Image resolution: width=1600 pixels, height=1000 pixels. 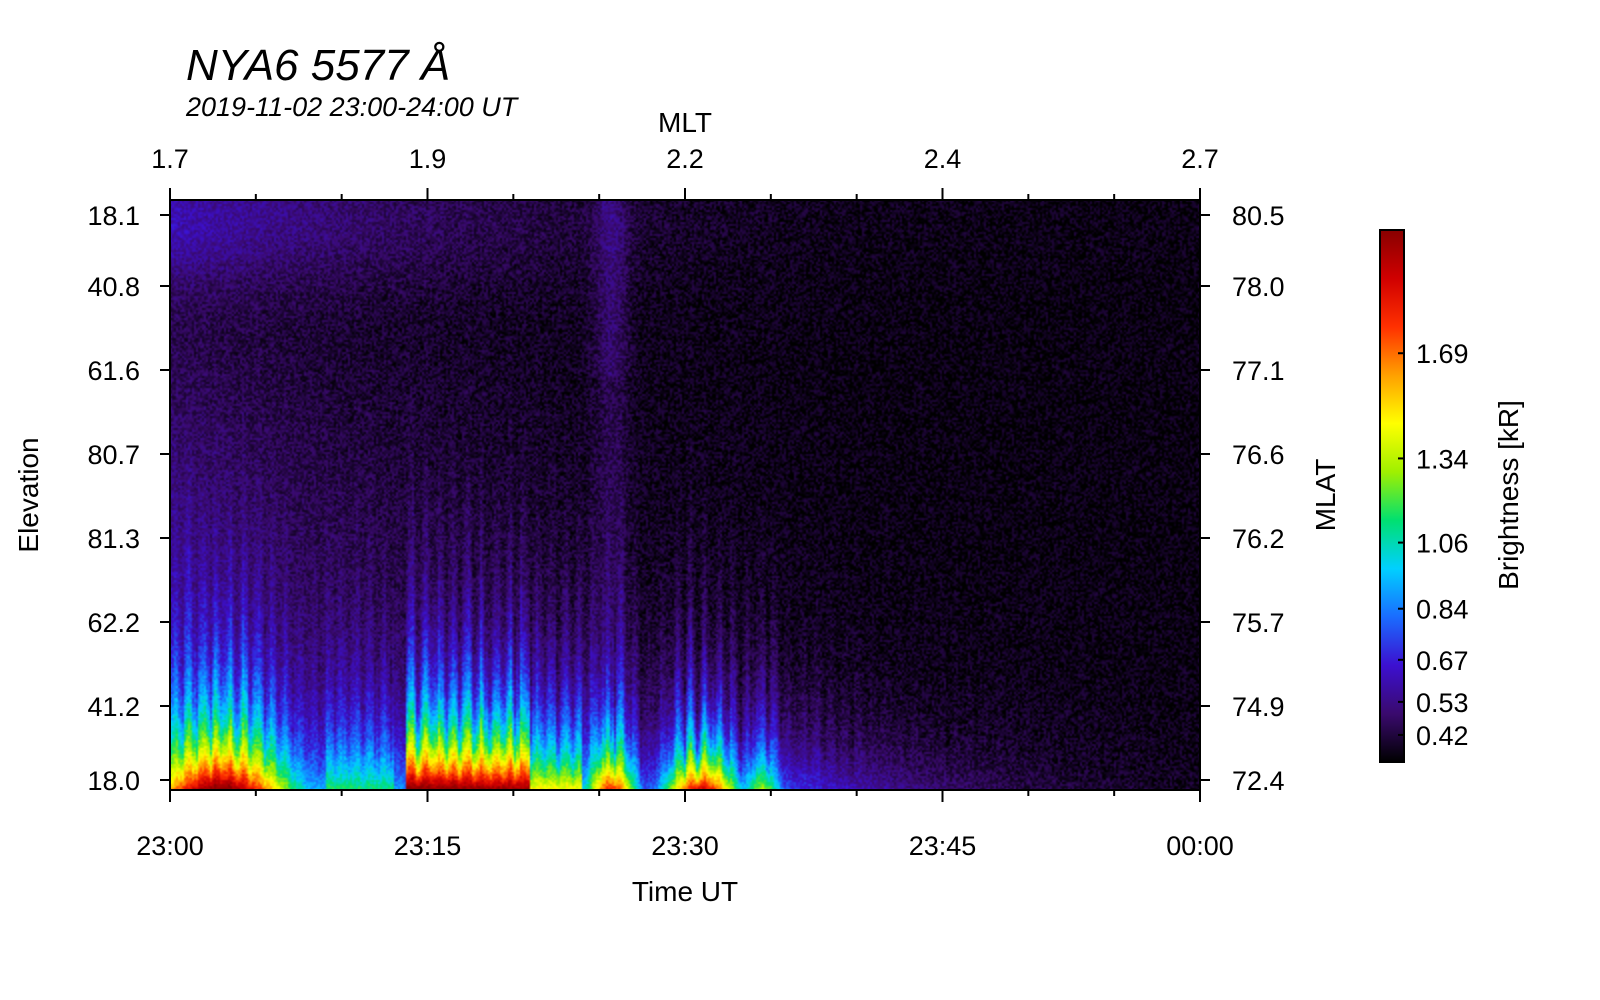 What do you see at coordinates (943, 846) in the screenshot?
I see `x-tick-label: 23:45` at bounding box center [943, 846].